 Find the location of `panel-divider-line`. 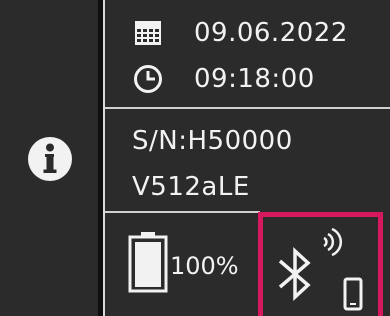

panel-divider-line is located at coordinates (104, 158).